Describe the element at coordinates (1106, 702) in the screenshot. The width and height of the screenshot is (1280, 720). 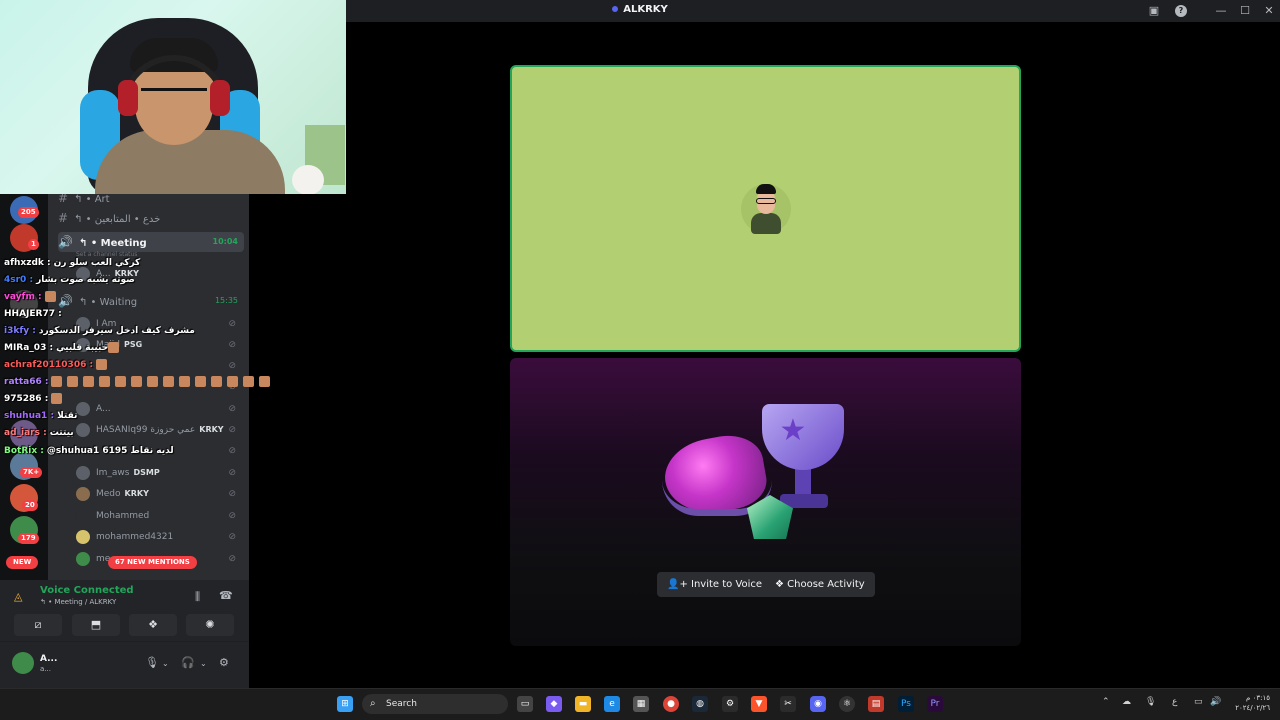
I see `chevron-up-icon: ⌃` at that location.